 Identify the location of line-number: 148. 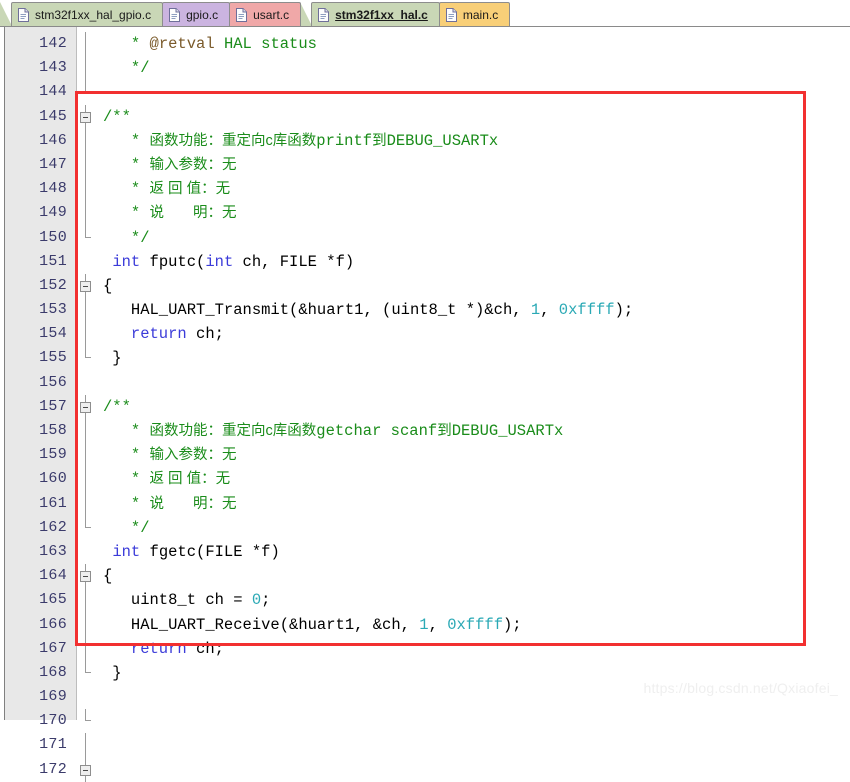
(53, 189).